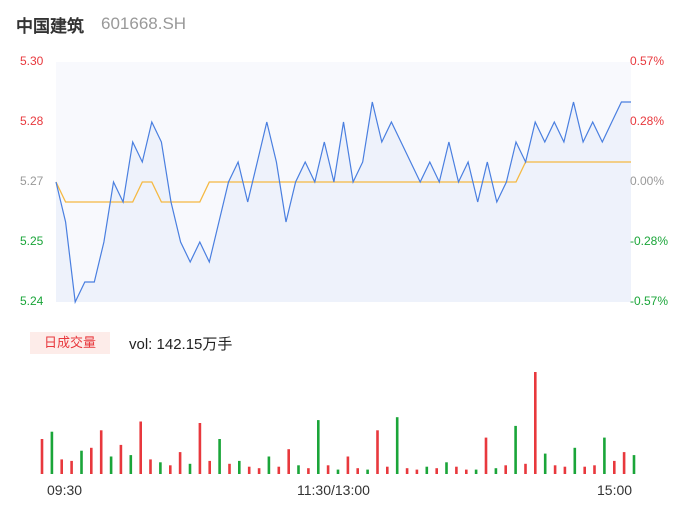 The width and height of the screenshot is (686, 524). Describe the element at coordinates (65, 490) in the screenshot. I see `x-tick: 09:30` at that location.